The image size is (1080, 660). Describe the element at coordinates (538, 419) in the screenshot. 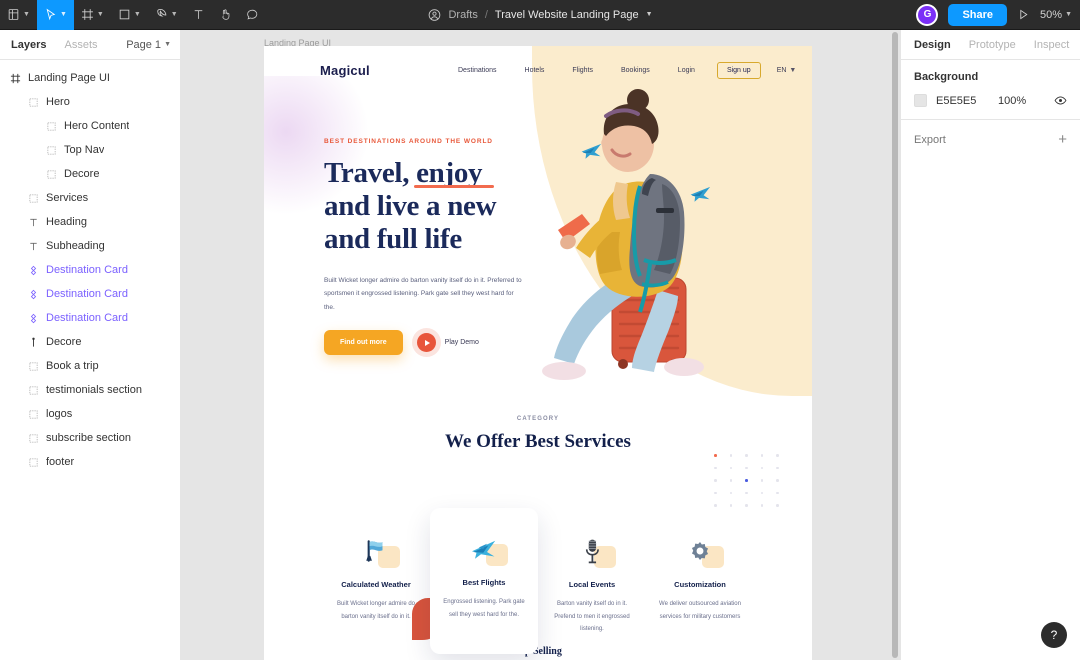

I see `services-category: CATEGORY` at that location.